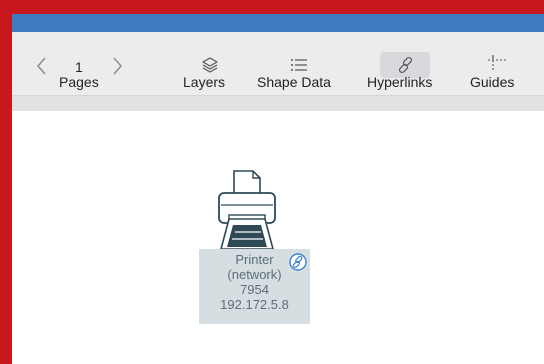 The height and width of the screenshot is (364, 544). I want to click on guides-label: Guides, so click(492, 82).